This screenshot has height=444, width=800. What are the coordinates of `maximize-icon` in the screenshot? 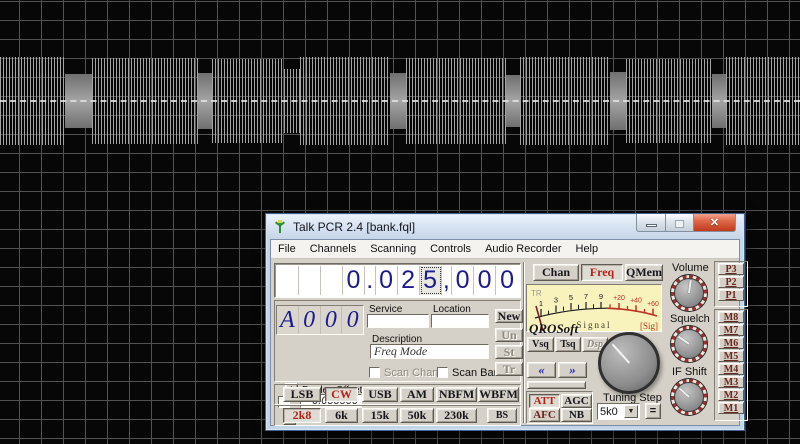 It's located at (679, 224).